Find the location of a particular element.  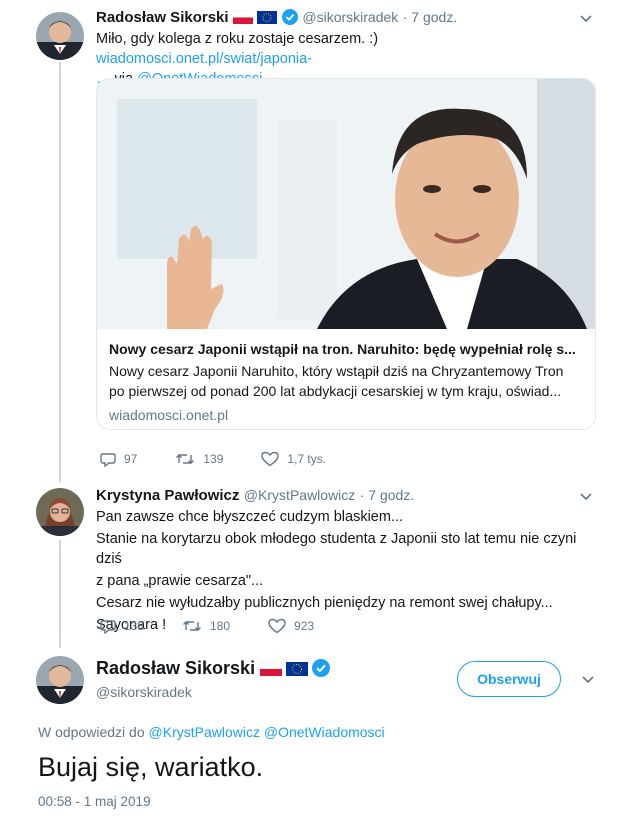

reply-prefix: W odpowiedzi do is located at coordinates (93, 732).